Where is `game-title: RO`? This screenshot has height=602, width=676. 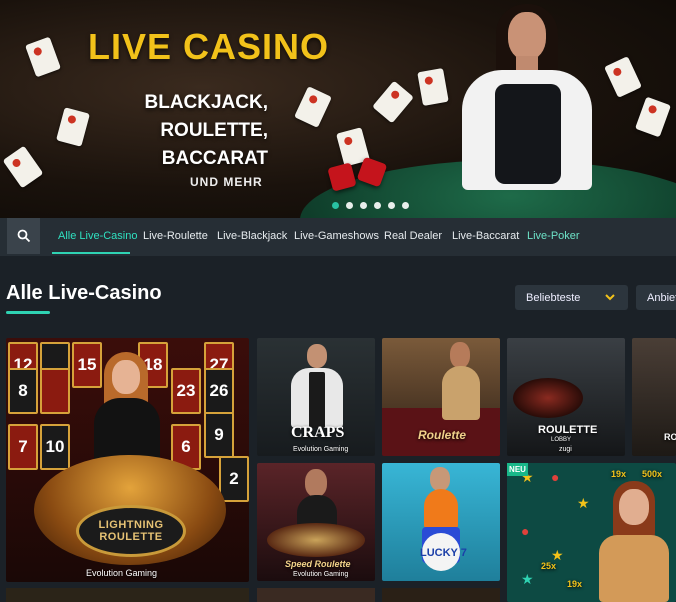 game-title: RO is located at coordinates (670, 437).